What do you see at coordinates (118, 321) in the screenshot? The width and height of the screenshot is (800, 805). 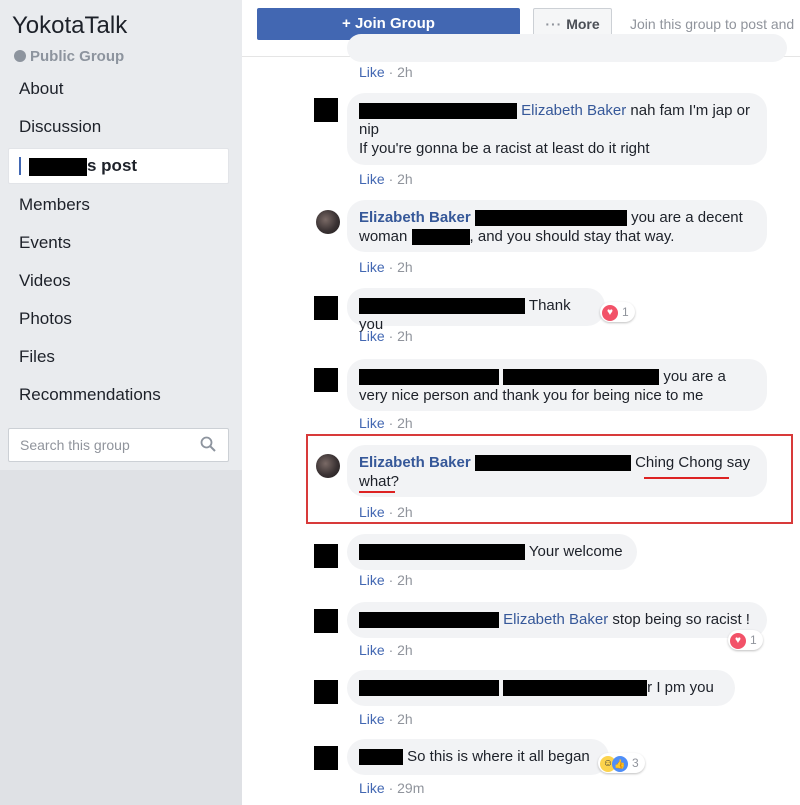 I see `sidebar-item-photos: Photos` at bounding box center [118, 321].